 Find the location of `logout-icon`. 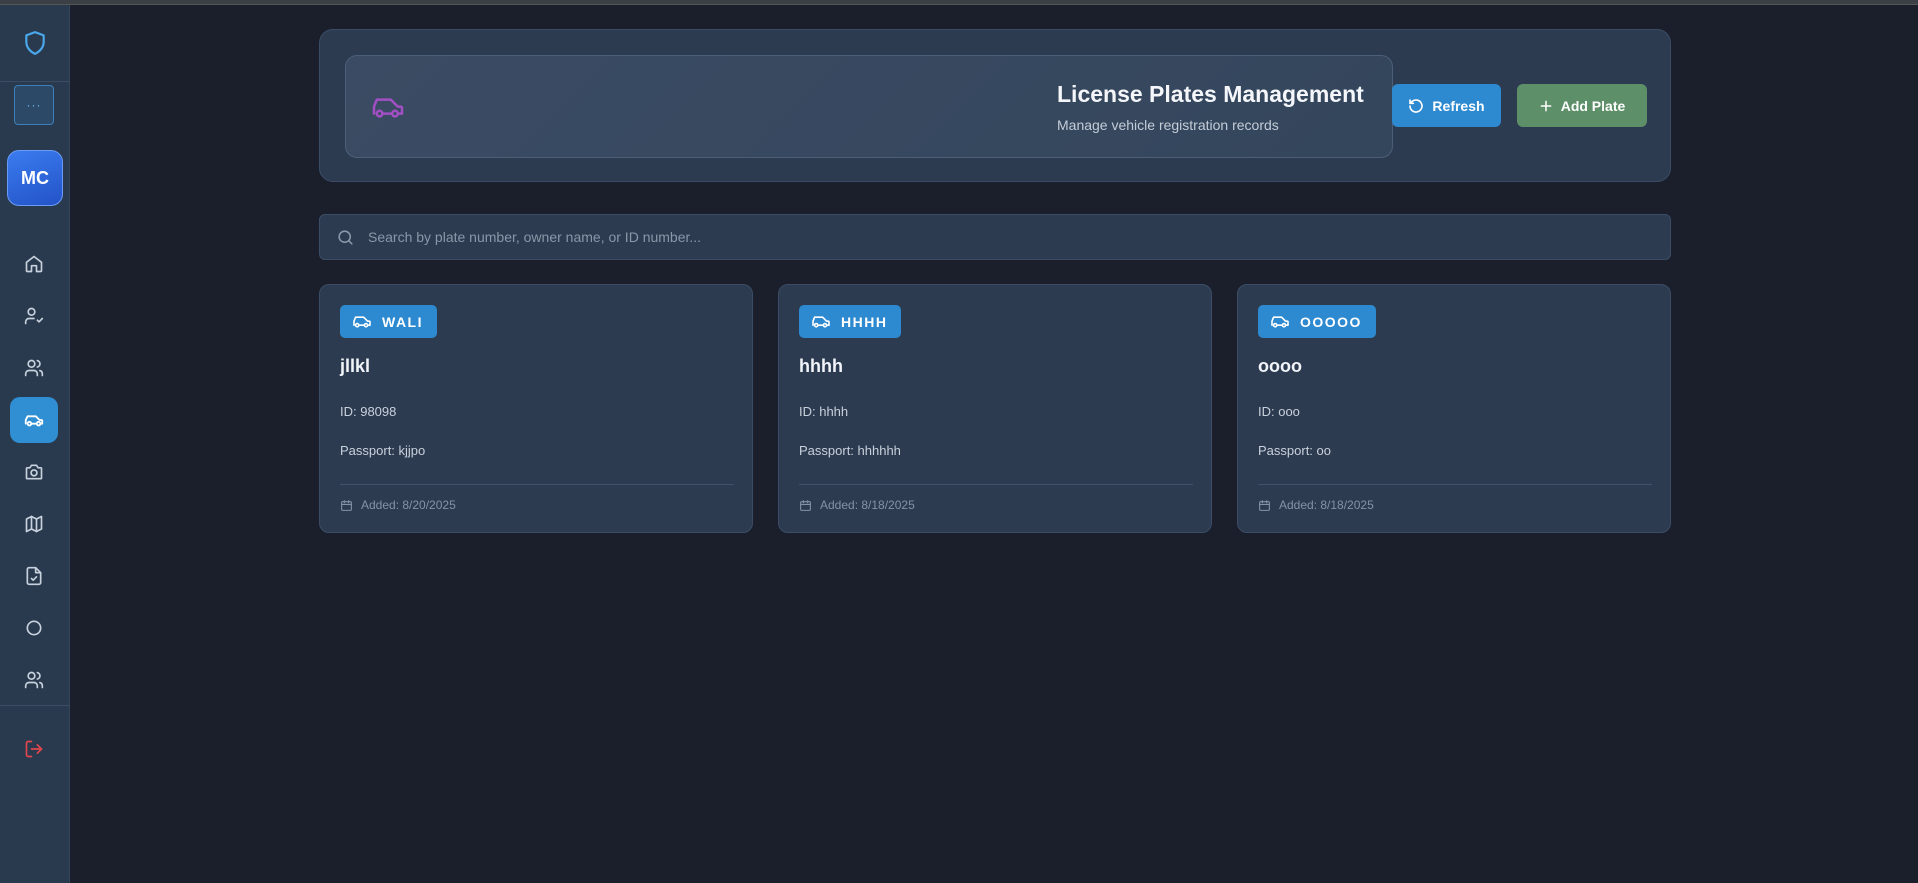

logout-icon is located at coordinates (34, 749).